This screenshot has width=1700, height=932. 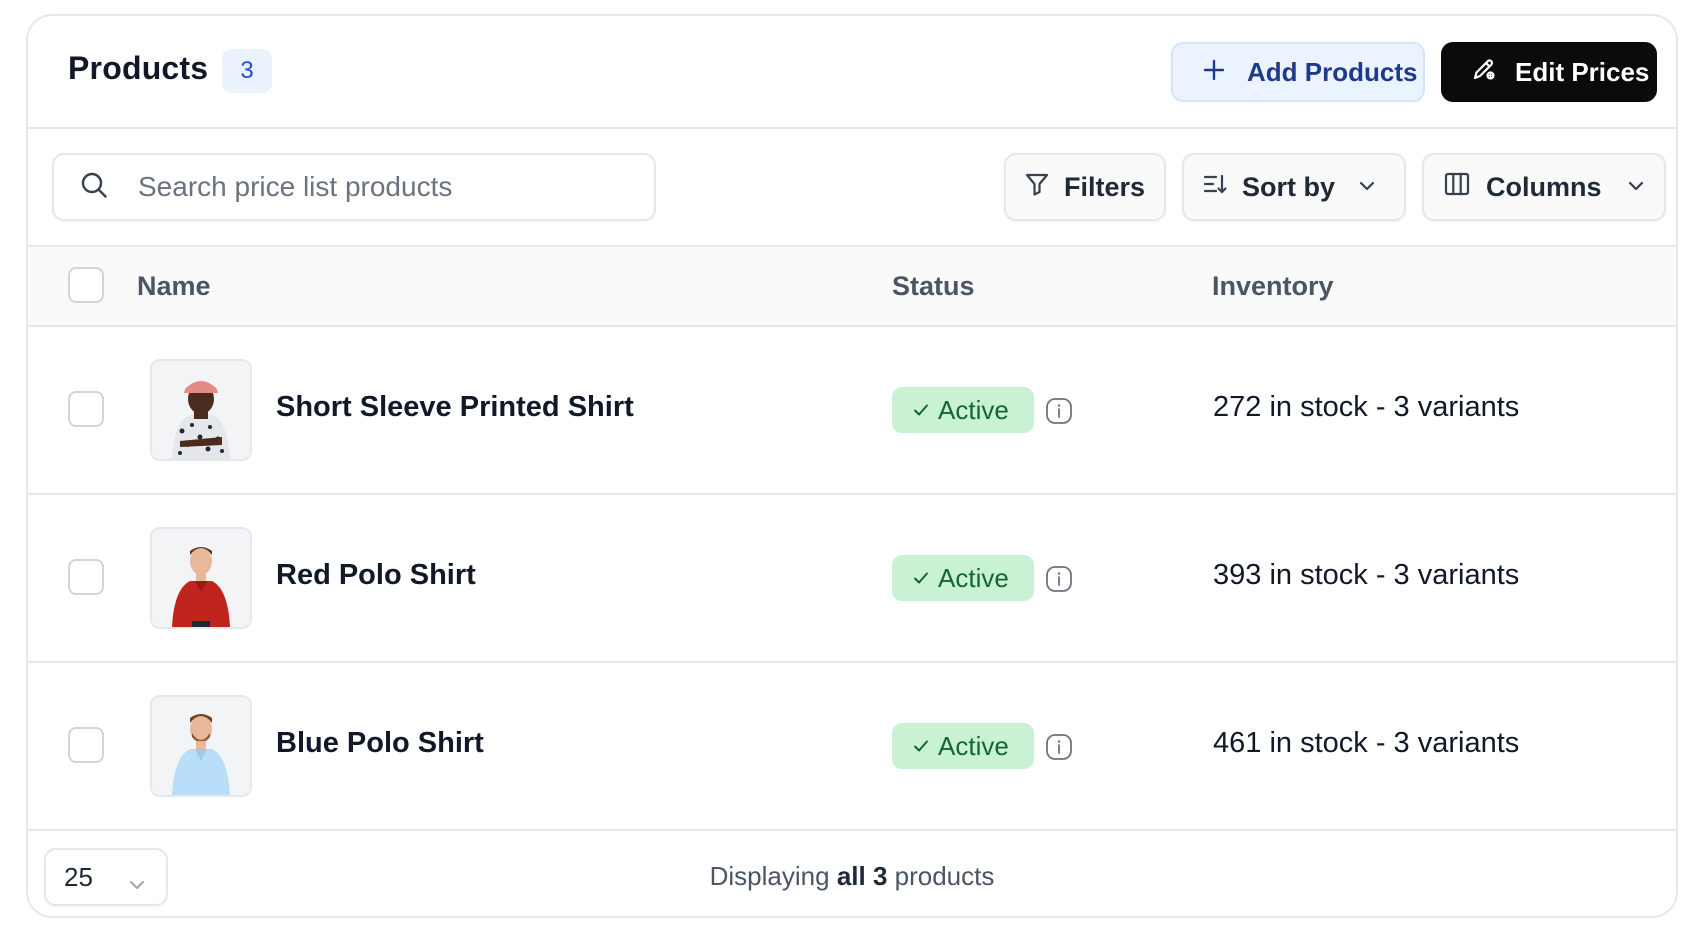 I want to click on filters-button: Filters, so click(x=1085, y=187).